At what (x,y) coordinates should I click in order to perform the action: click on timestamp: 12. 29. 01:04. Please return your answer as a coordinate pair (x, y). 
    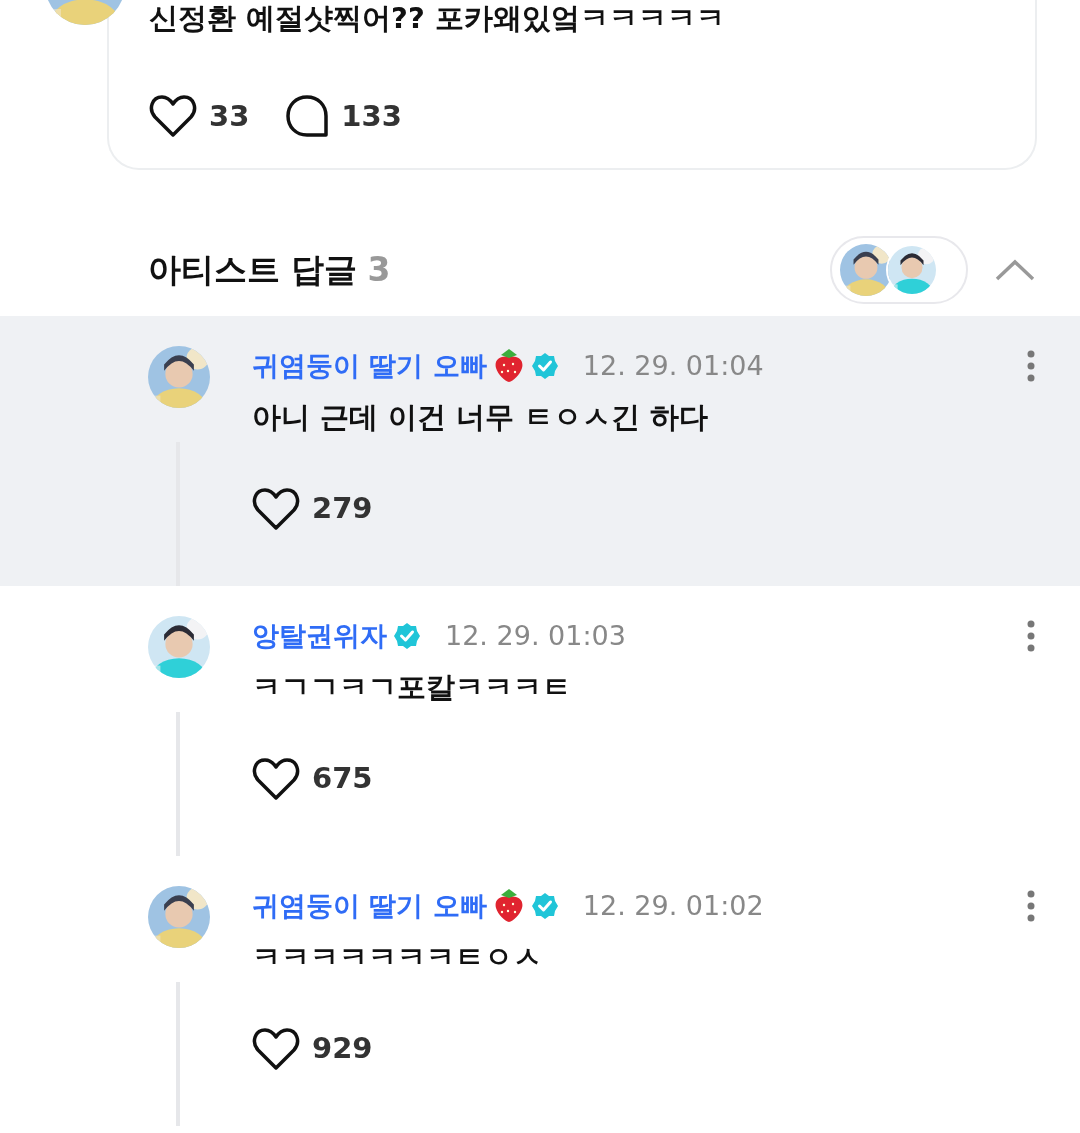
    Looking at the image, I should click on (673, 366).